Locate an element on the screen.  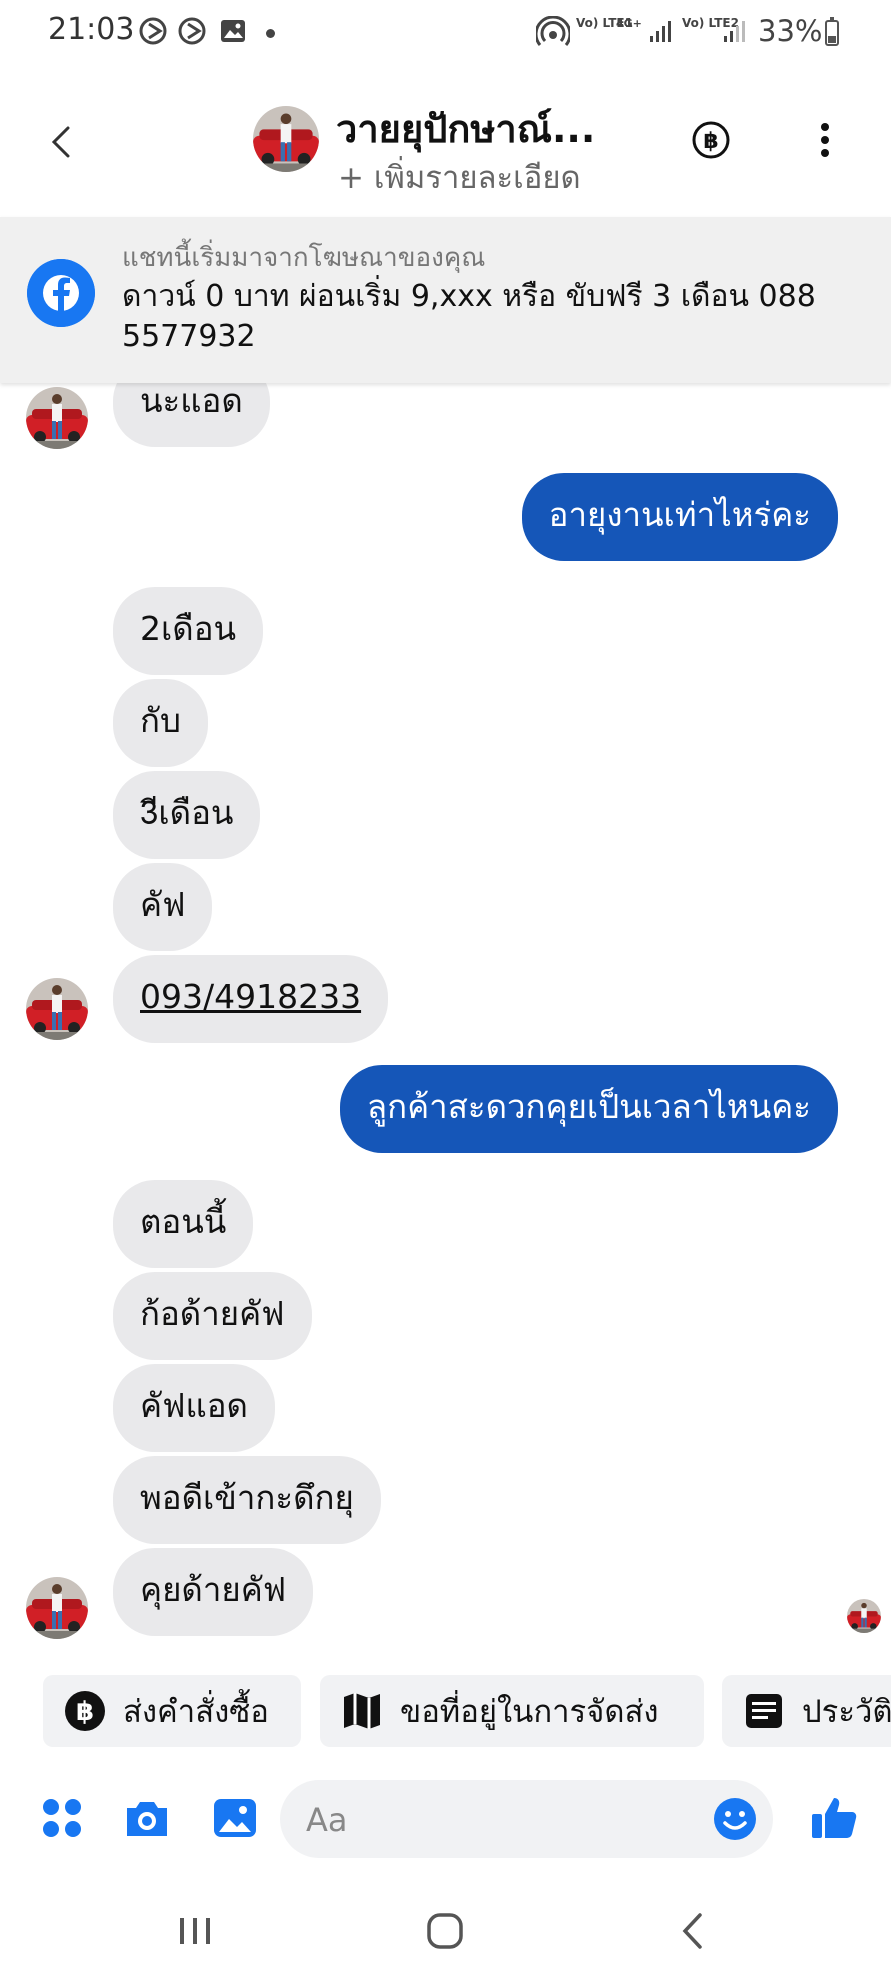
message-bubble-incoming: ตอนนี้ is located at coordinates (183, 1224).